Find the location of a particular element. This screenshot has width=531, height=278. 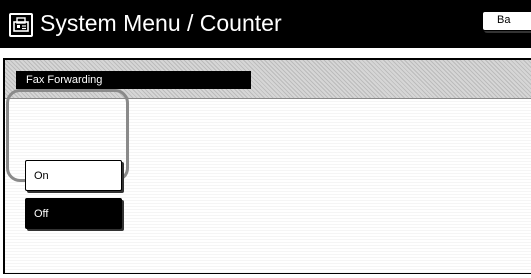

on-button: On is located at coordinates (73, 175).